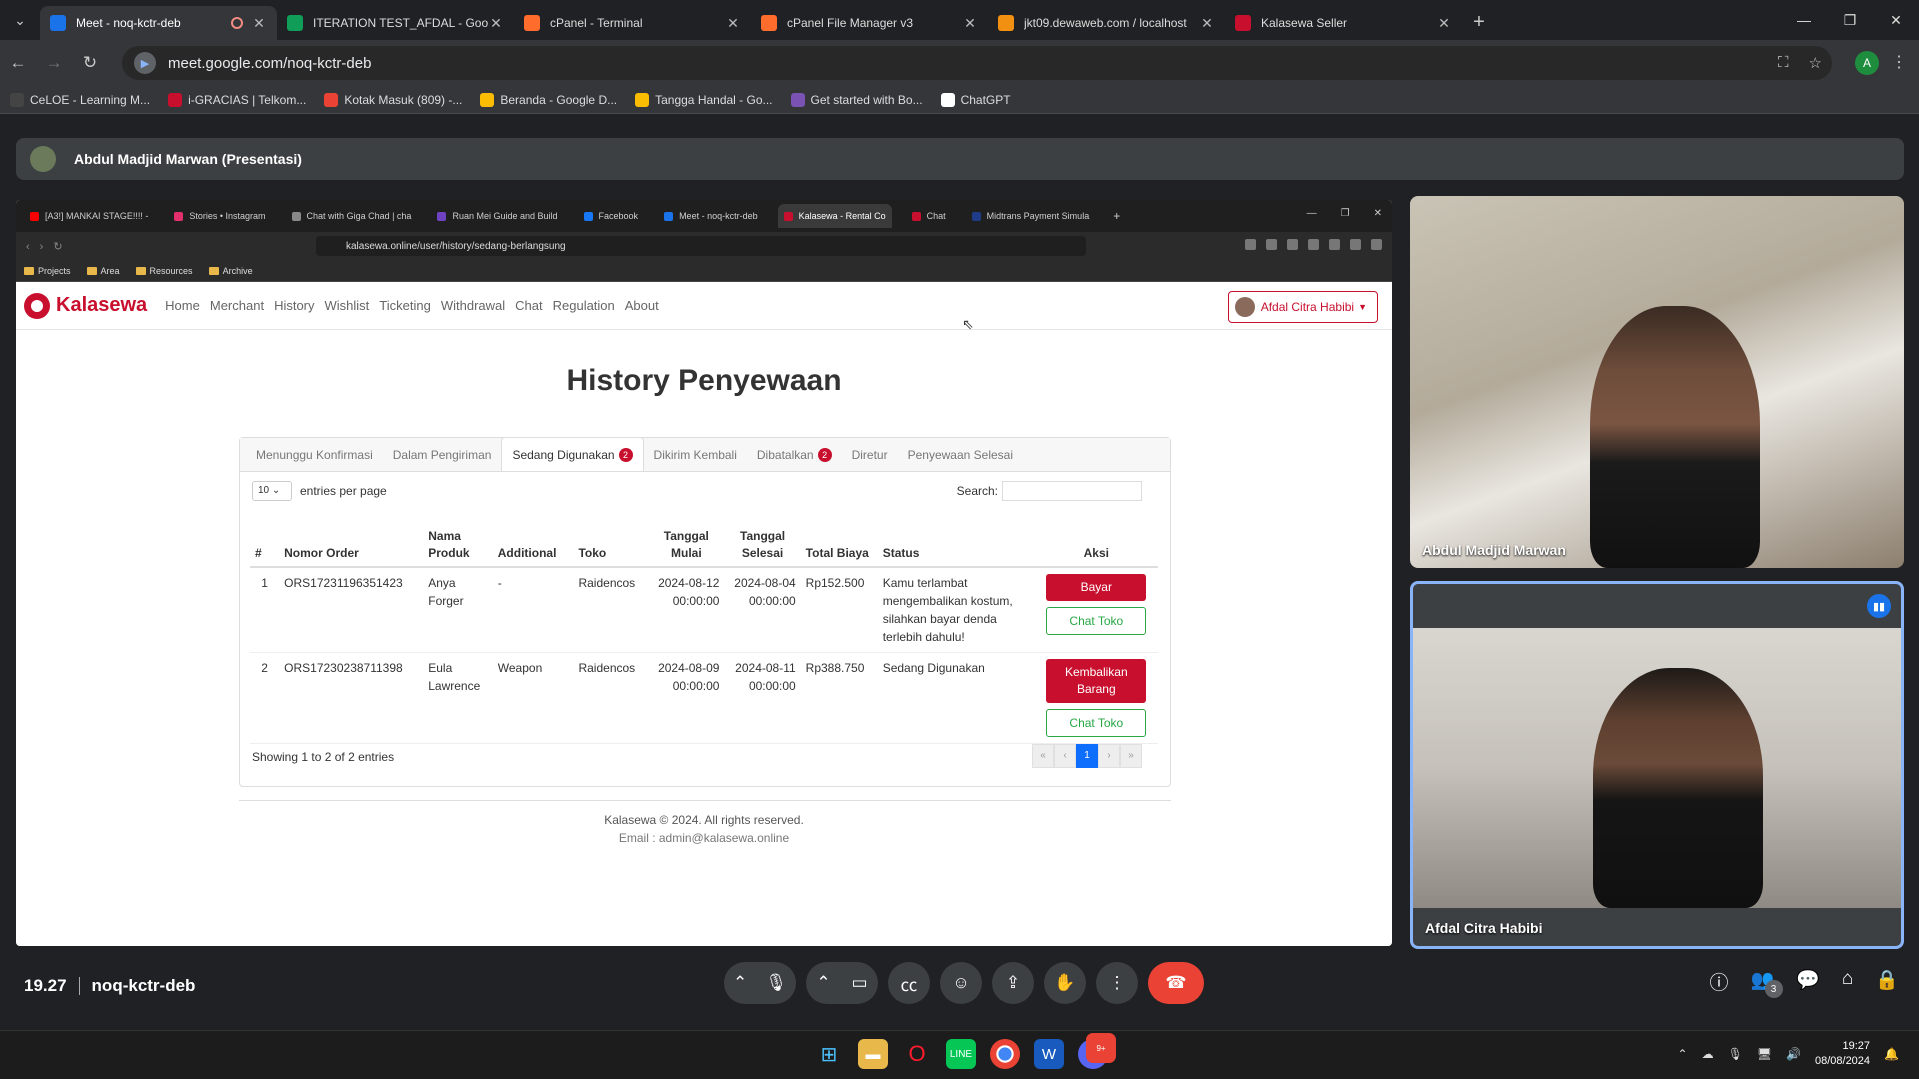 Image resolution: width=1919 pixels, height=1079 pixels. I want to click on nav-link-withdrawal: Withdrawal, so click(473, 305).